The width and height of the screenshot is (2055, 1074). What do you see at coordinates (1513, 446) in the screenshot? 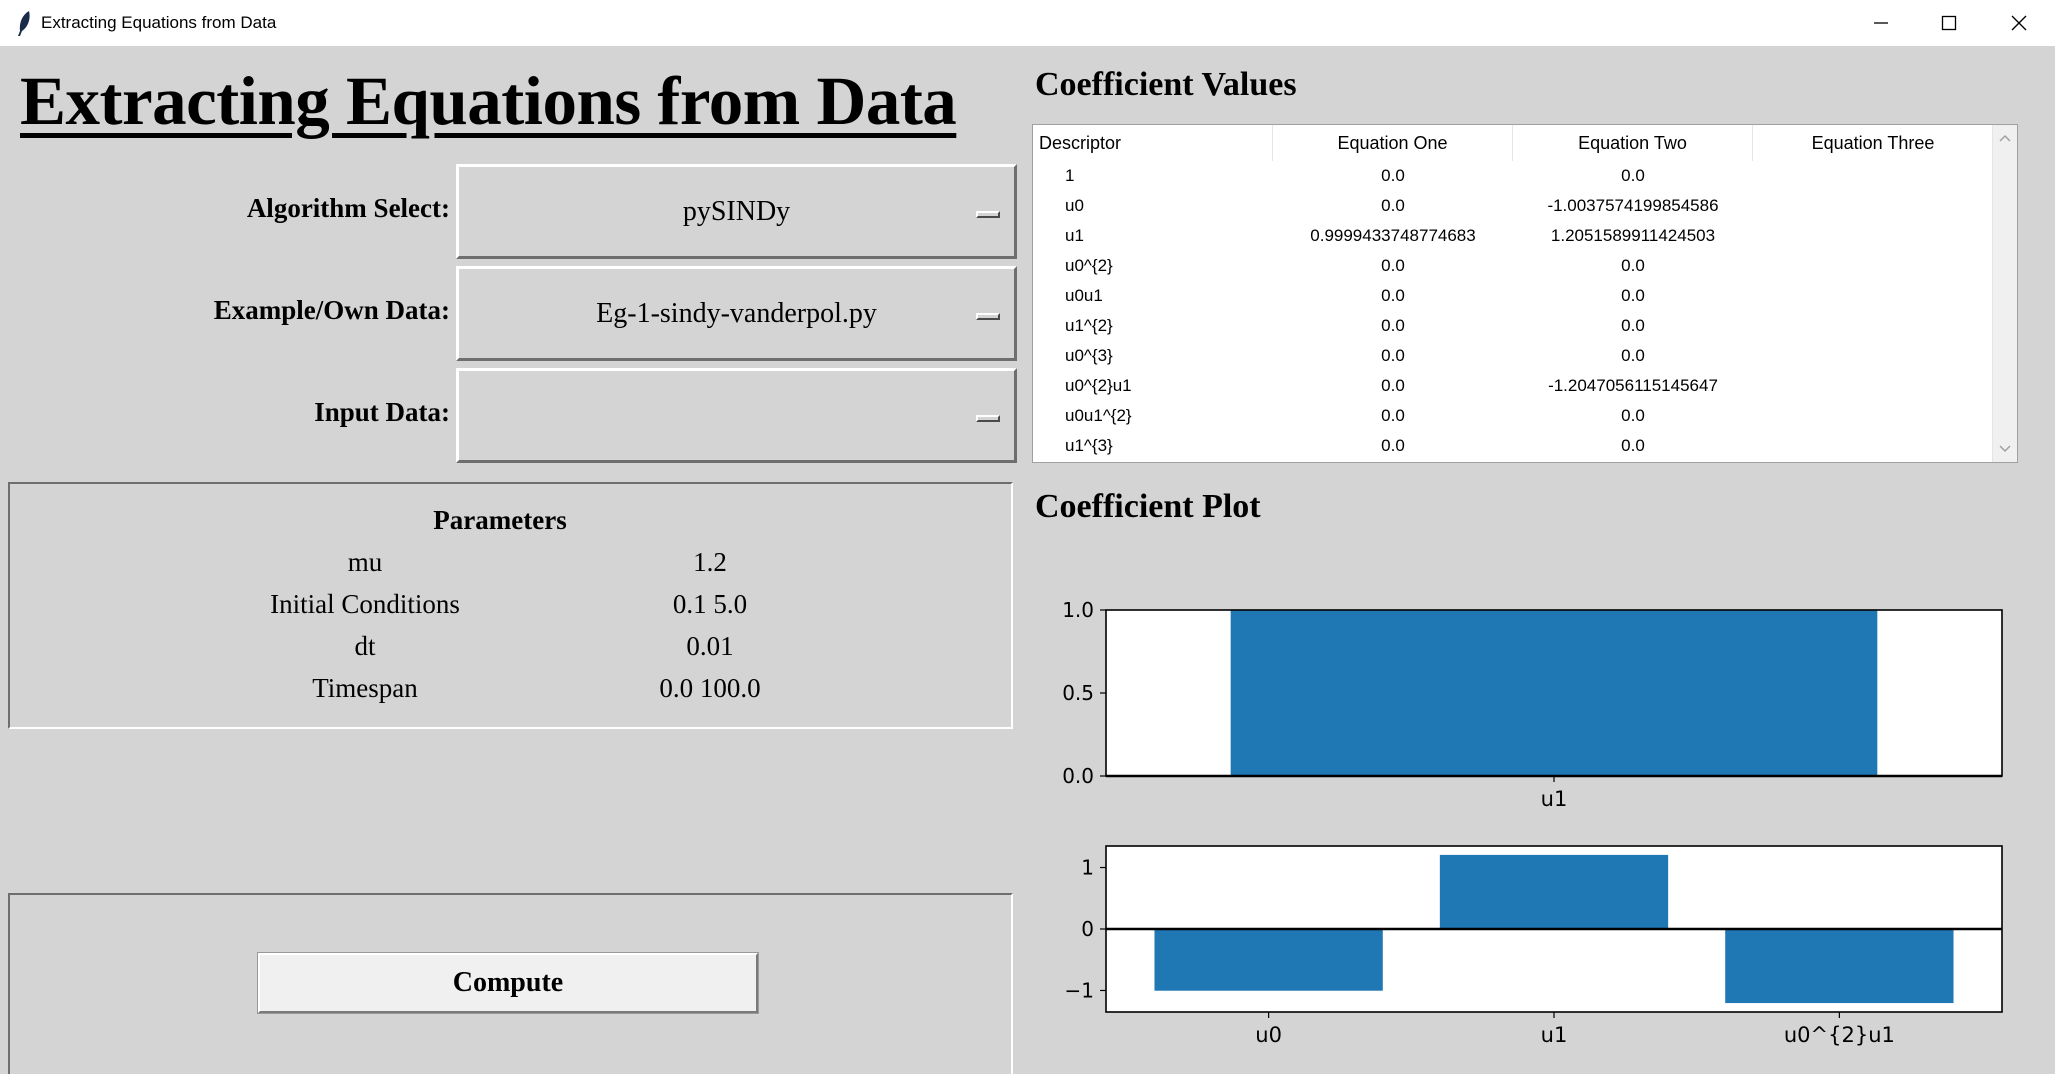
I see `table-row: u1^{3} 0.0 0.0` at bounding box center [1513, 446].